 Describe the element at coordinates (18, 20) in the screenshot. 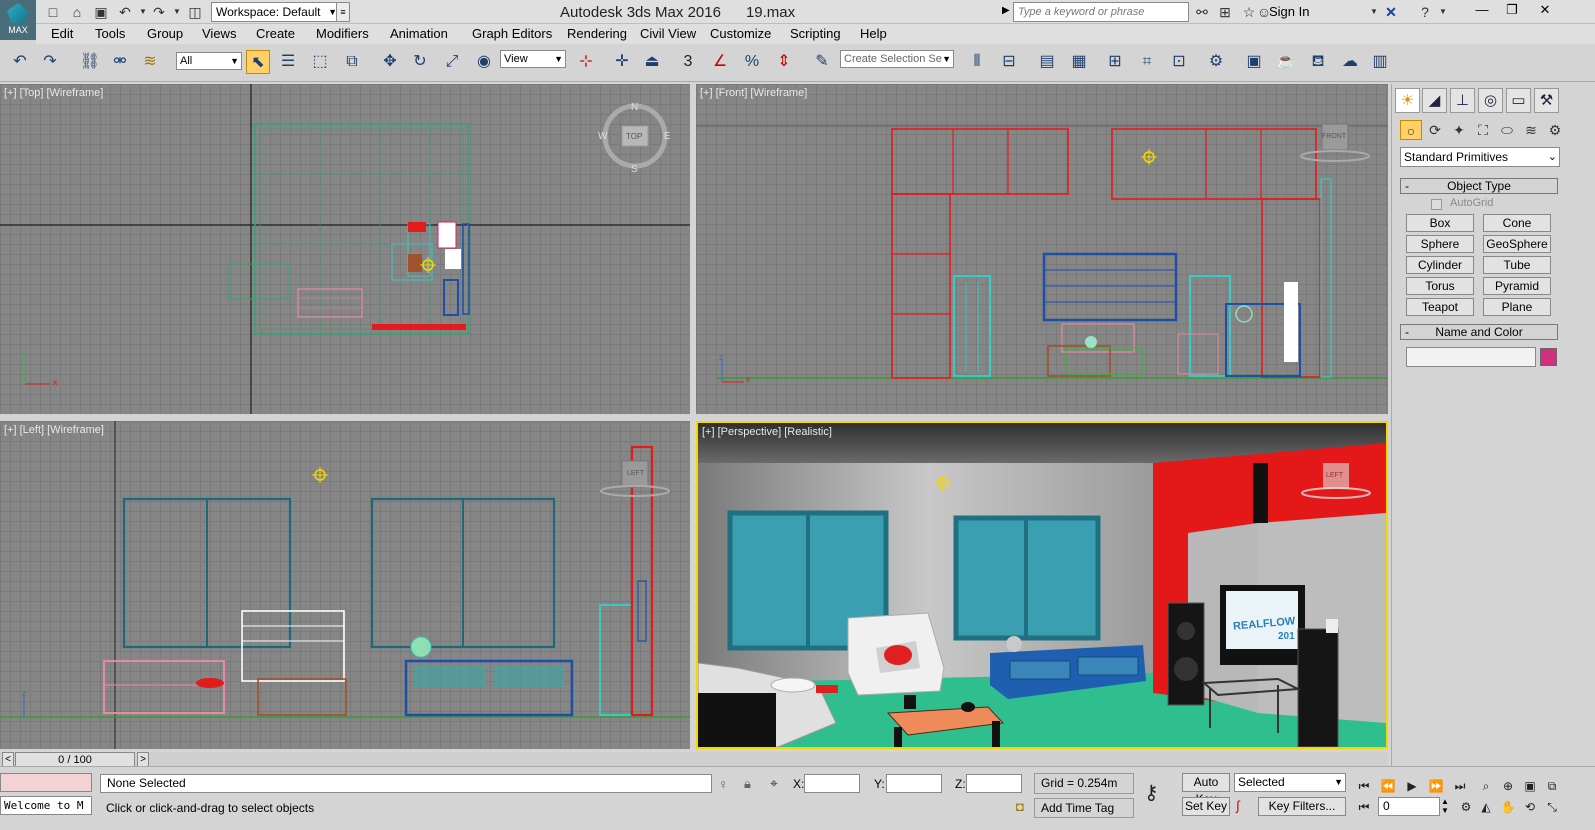

I see `app-logo-button: MAX` at that location.